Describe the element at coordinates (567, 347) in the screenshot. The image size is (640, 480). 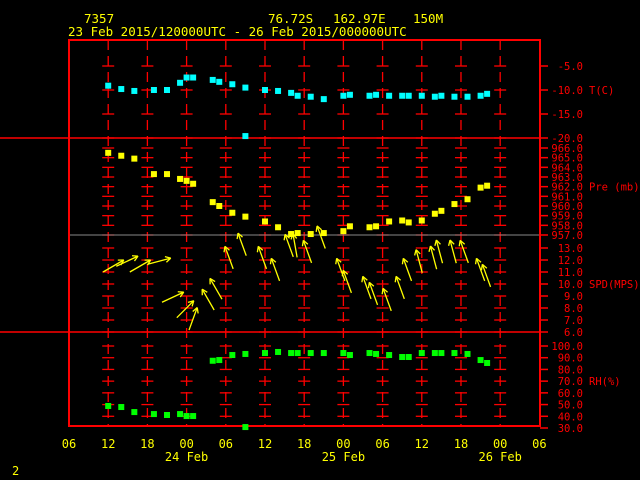
I see `y-tick-label-rh: 100.0` at that location.